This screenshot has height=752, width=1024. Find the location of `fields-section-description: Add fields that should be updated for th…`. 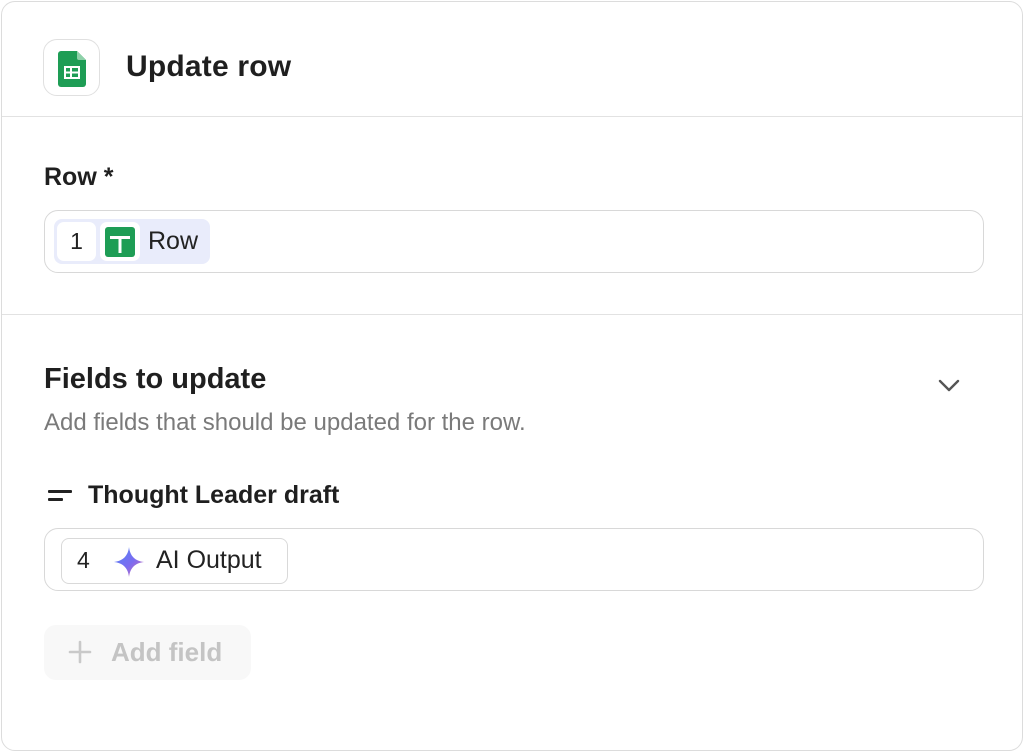

fields-section-description: Add fields that should be updated for th… is located at coordinates (285, 422).